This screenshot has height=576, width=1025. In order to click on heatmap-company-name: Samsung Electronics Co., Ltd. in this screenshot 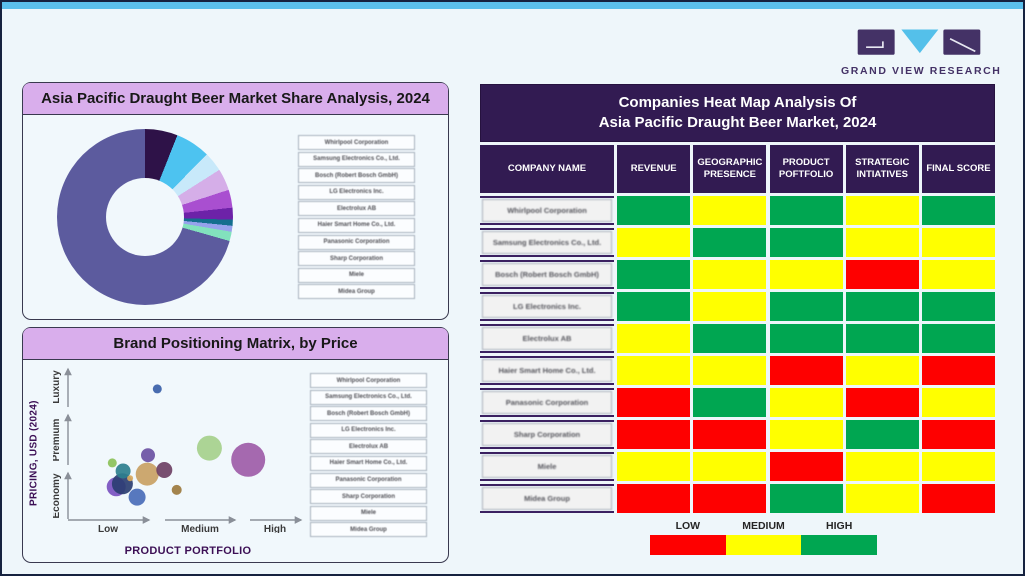, I will do `click(547, 242)`.